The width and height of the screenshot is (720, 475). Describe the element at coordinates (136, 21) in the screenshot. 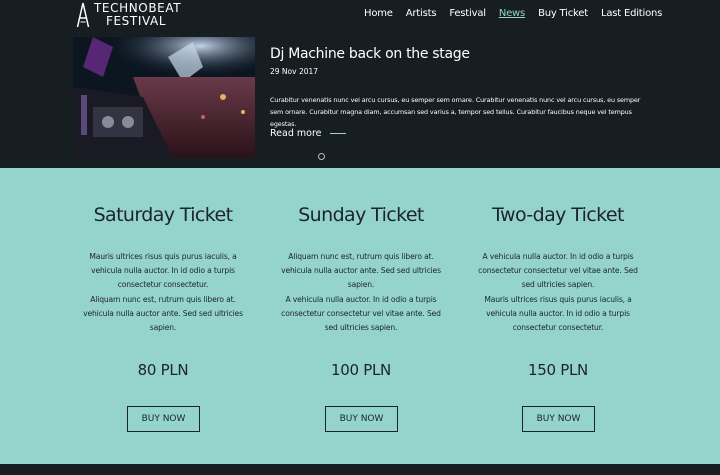

I see `brand-line-2: FESTIVAL` at that location.